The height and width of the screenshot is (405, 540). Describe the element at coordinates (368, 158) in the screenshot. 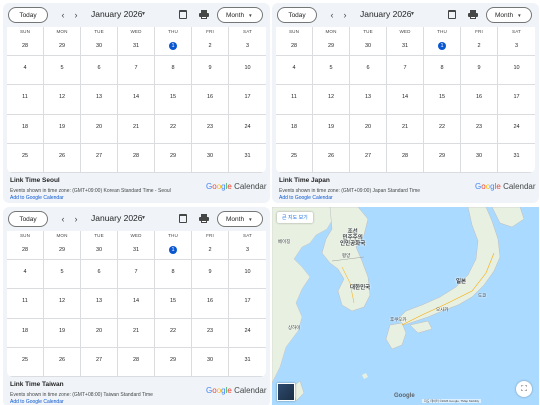

I see `day-cell: 27` at that location.